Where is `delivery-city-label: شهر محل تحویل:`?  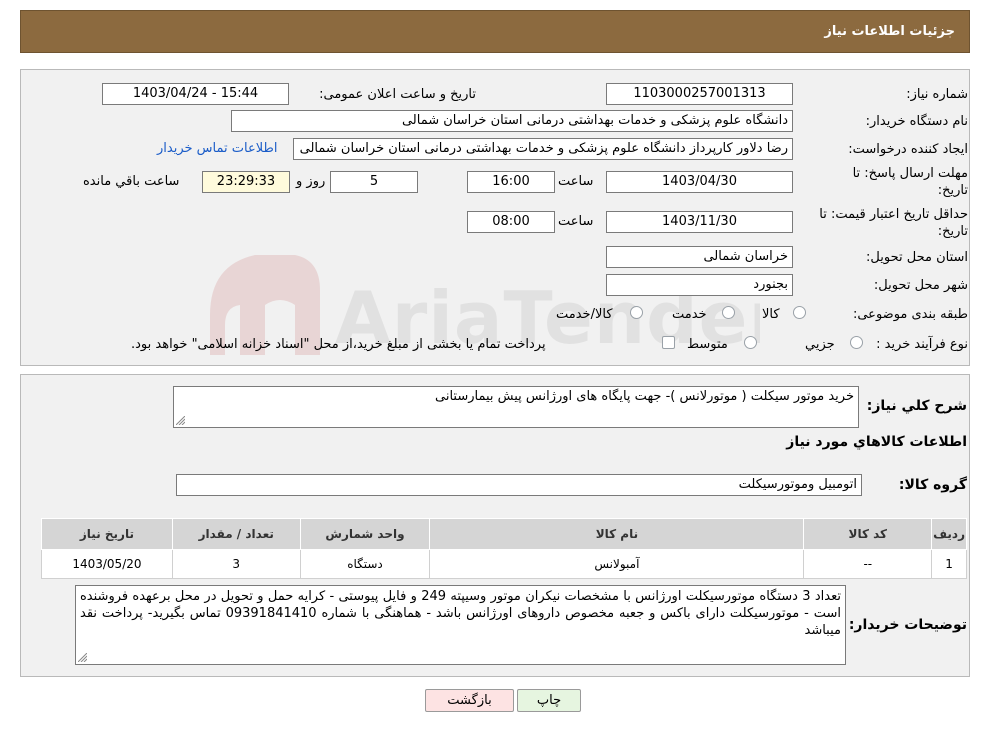
delivery-city-label: شهر محل تحویل: is located at coordinates (920, 285).